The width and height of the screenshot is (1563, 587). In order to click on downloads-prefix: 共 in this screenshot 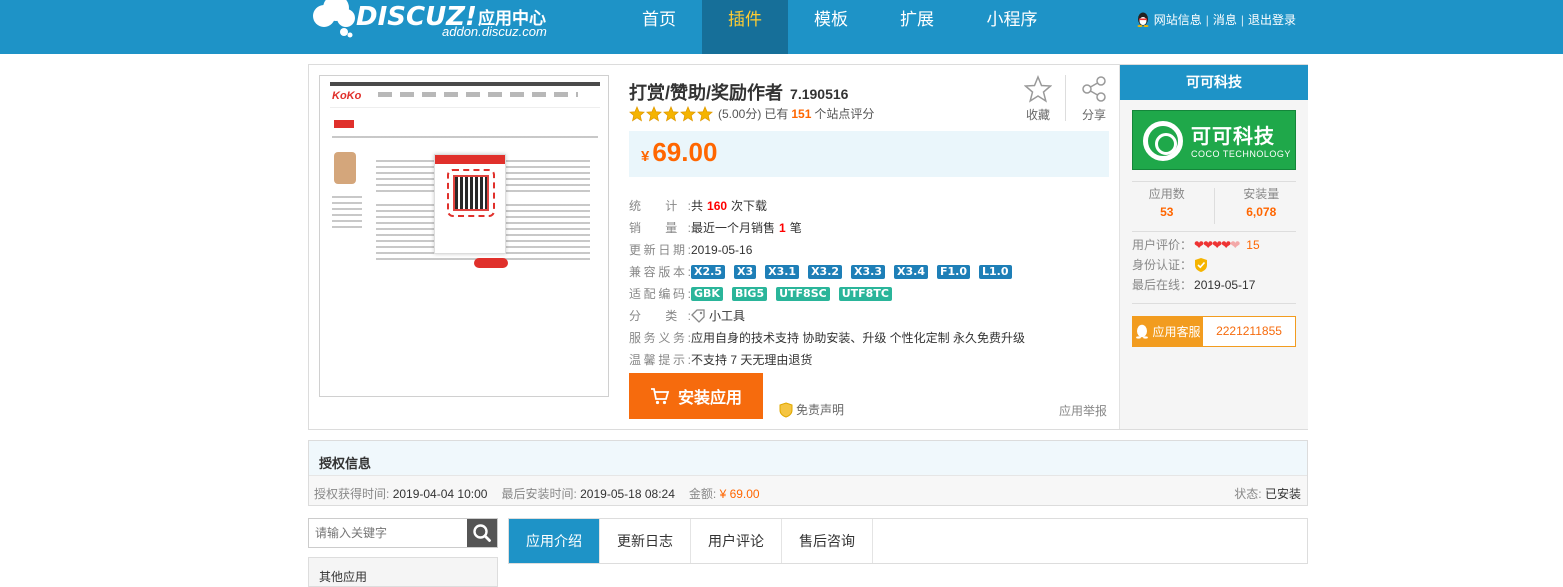, I will do `click(697, 206)`.